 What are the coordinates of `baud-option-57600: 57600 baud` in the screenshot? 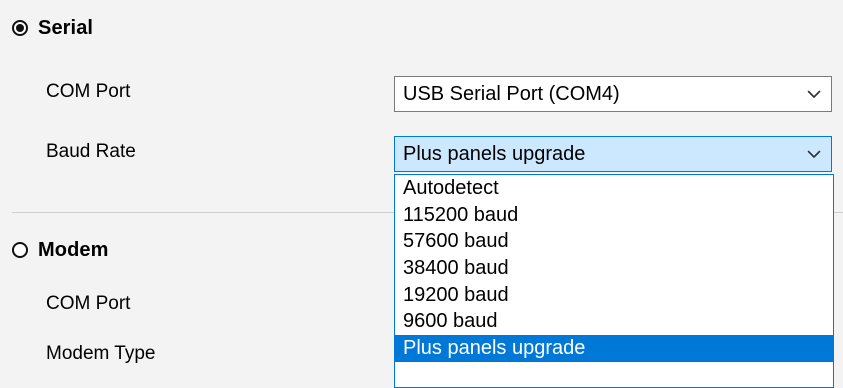 It's located at (614, 241).